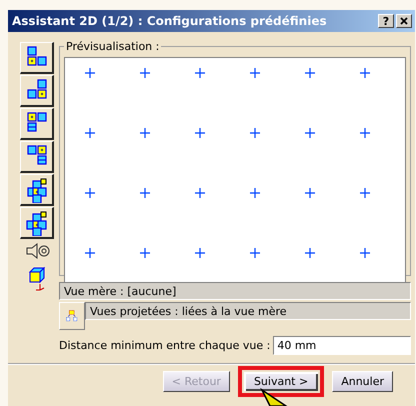 The width and height of the screenshot is (416, 406). Describe the element at coordinates (112, 46) in the screenshot. I see `preview-label: Prévisualisation :` at that location.